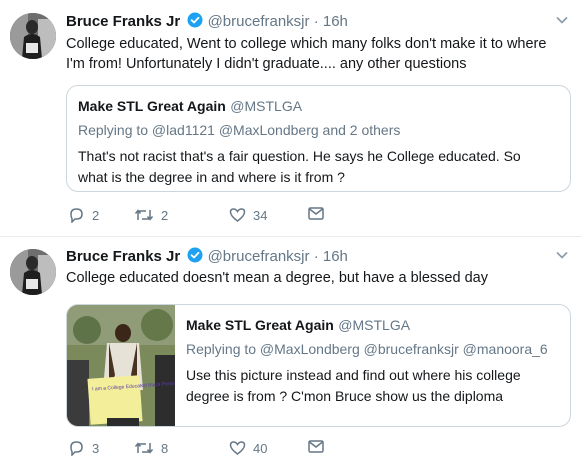  Describe the element at coordinates (248, 215) in the screenshot. I see `like-button: 34` at that location.